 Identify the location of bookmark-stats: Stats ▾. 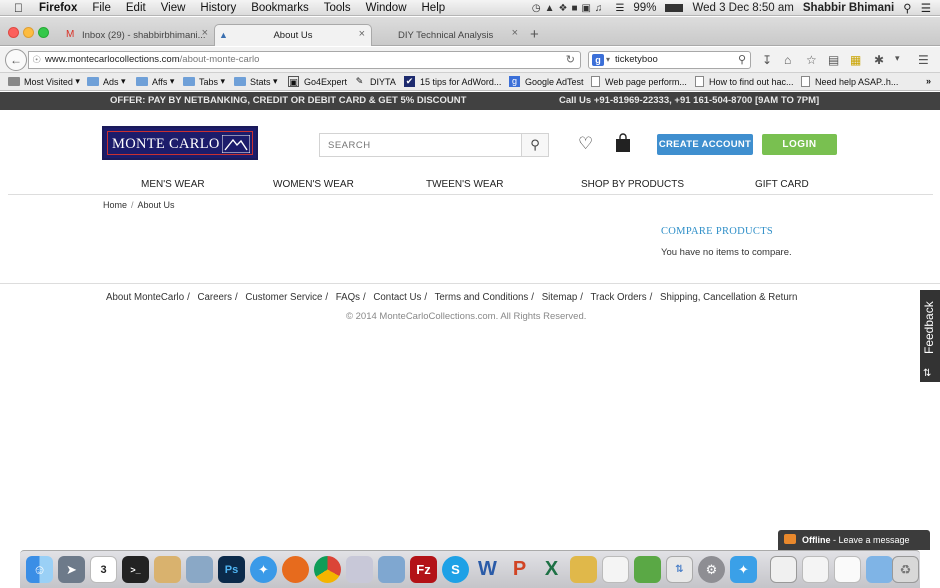
(256, 81).